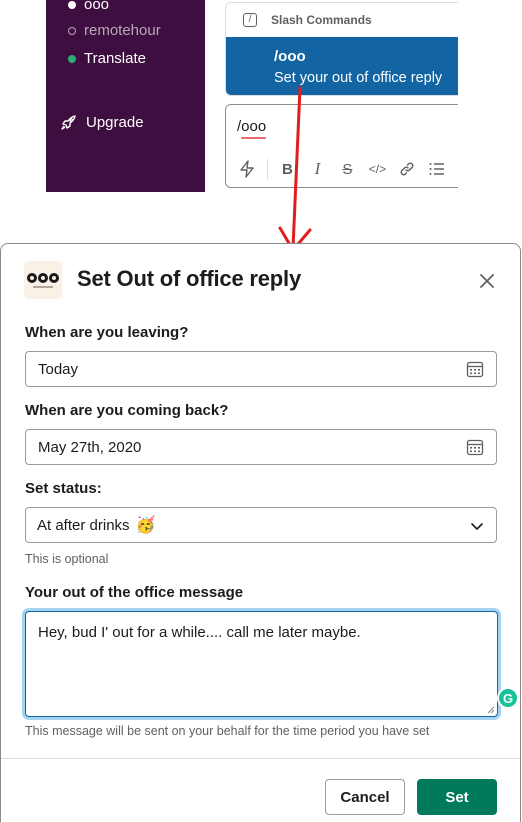 The height and width of the screenshot is (822, 522). What do you see at coordinates (491, 710) in the screenshot?
I see `resize-handle-icon` at bounding box center [491, 710].